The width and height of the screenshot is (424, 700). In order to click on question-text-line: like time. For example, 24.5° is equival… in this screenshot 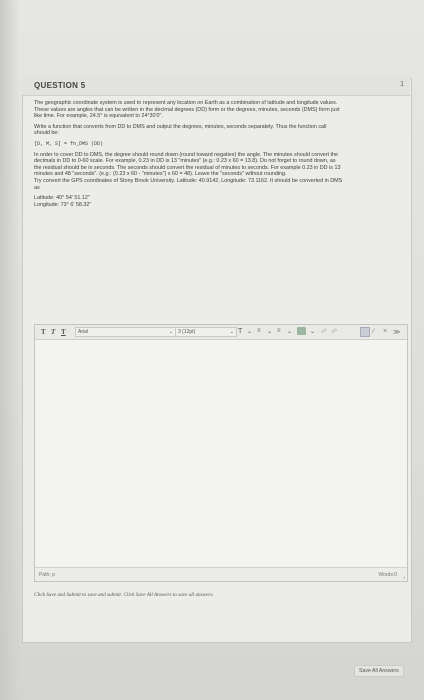, I will do `click(98, 116)`.